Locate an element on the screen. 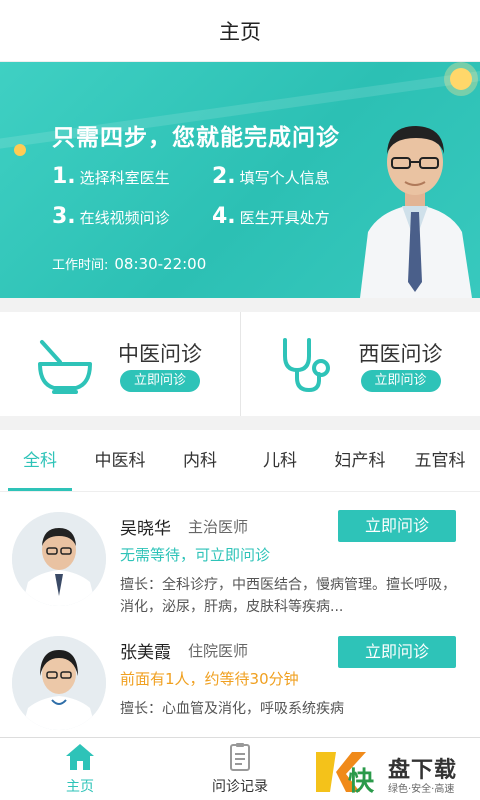  home-icon is located at coordinates (80, 757).